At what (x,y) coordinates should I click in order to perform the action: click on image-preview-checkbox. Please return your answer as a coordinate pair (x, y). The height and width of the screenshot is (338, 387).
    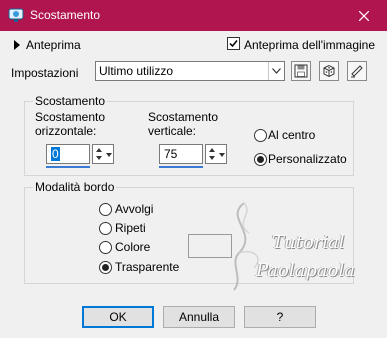
    Looking at the image, I should click on (233, 43).